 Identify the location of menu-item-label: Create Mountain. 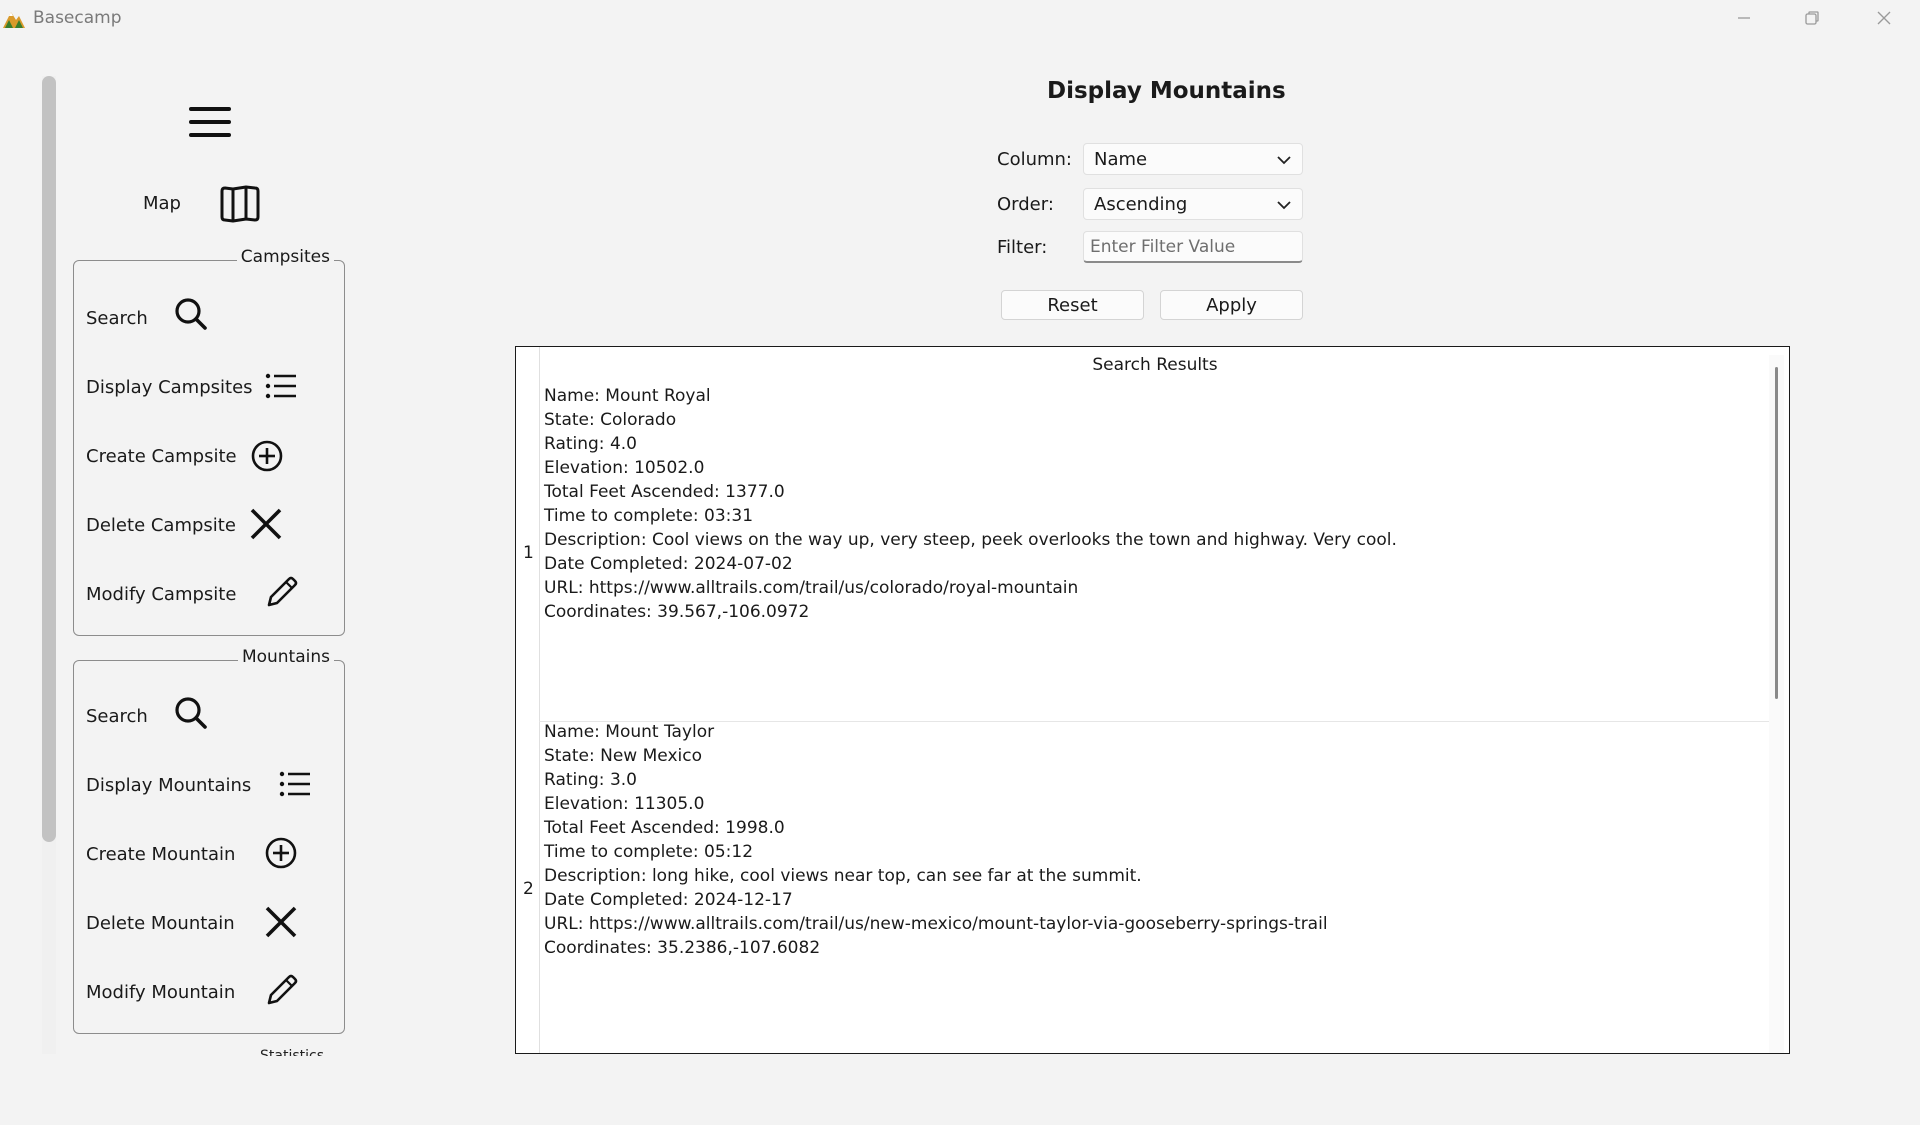
(161, 854).